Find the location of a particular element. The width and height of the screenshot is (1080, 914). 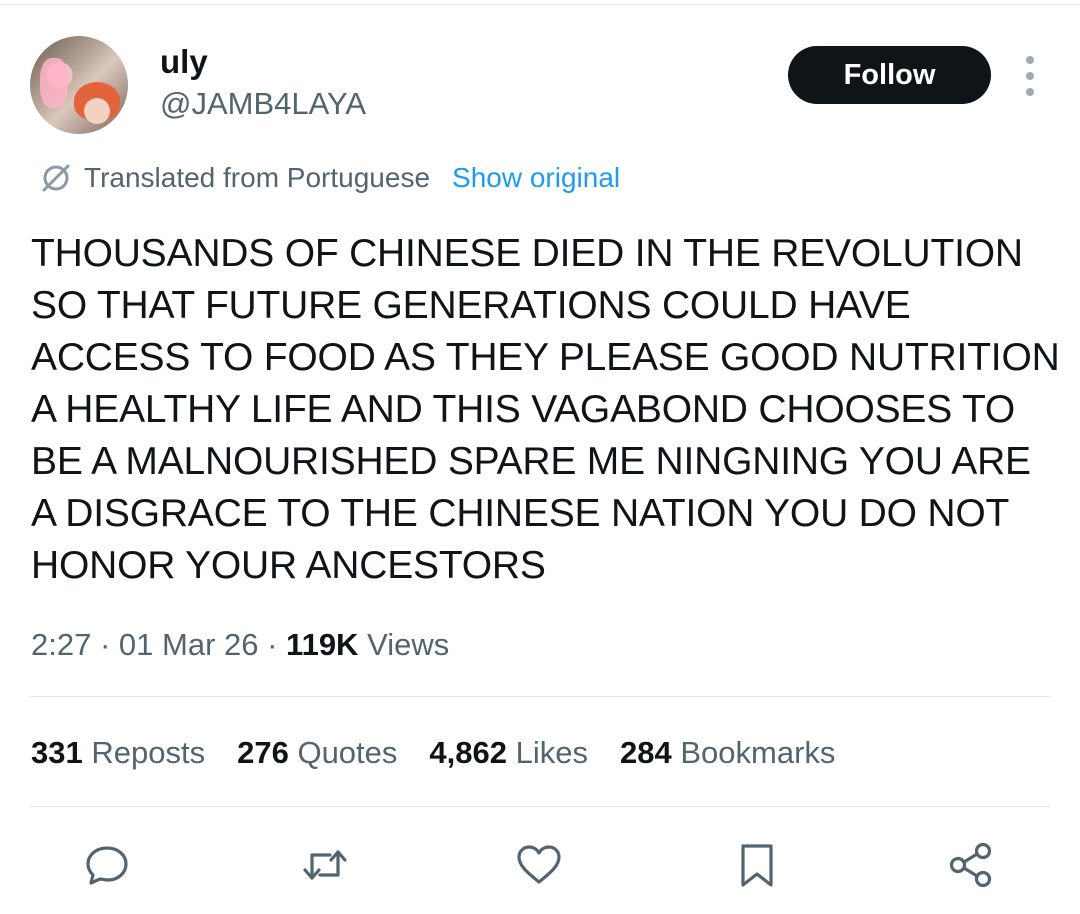

translation-bar: Translated from Portuguese Show original is located at coordinates (330, 178).